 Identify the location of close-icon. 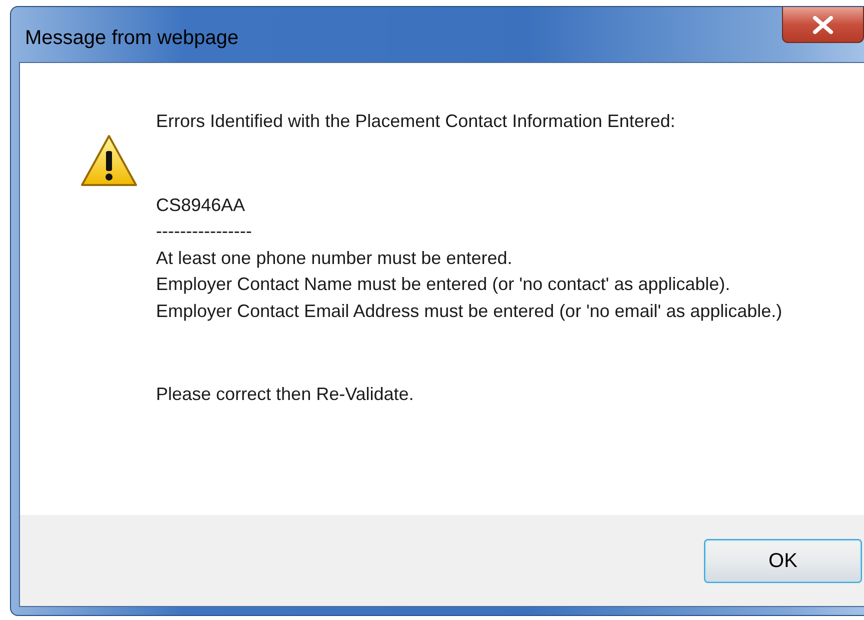
(823, 25).